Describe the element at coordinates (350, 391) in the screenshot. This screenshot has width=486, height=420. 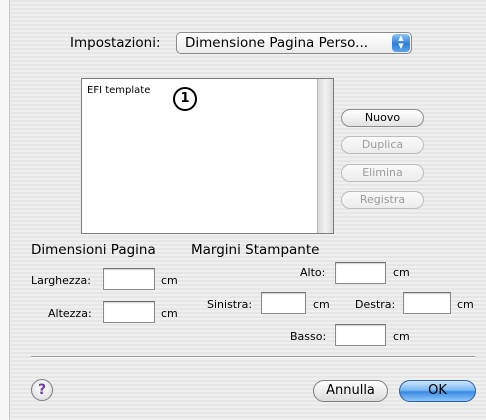
I see `cancel-button: Annulla` at that location.